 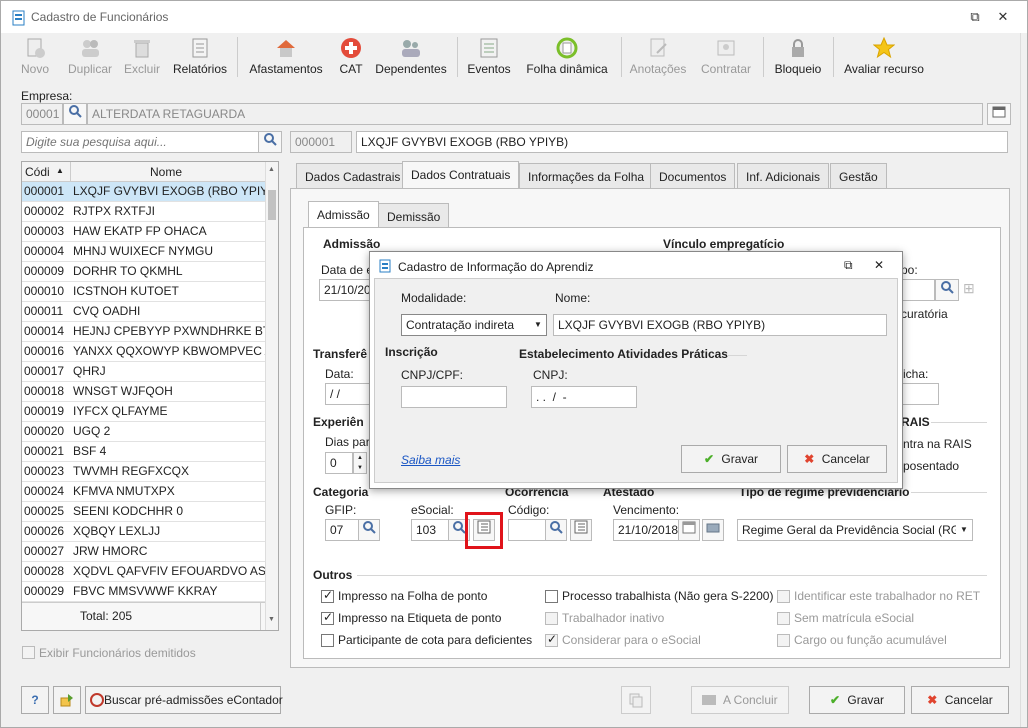 I want to click on empresa-window-button, so click(x=999, y=114).